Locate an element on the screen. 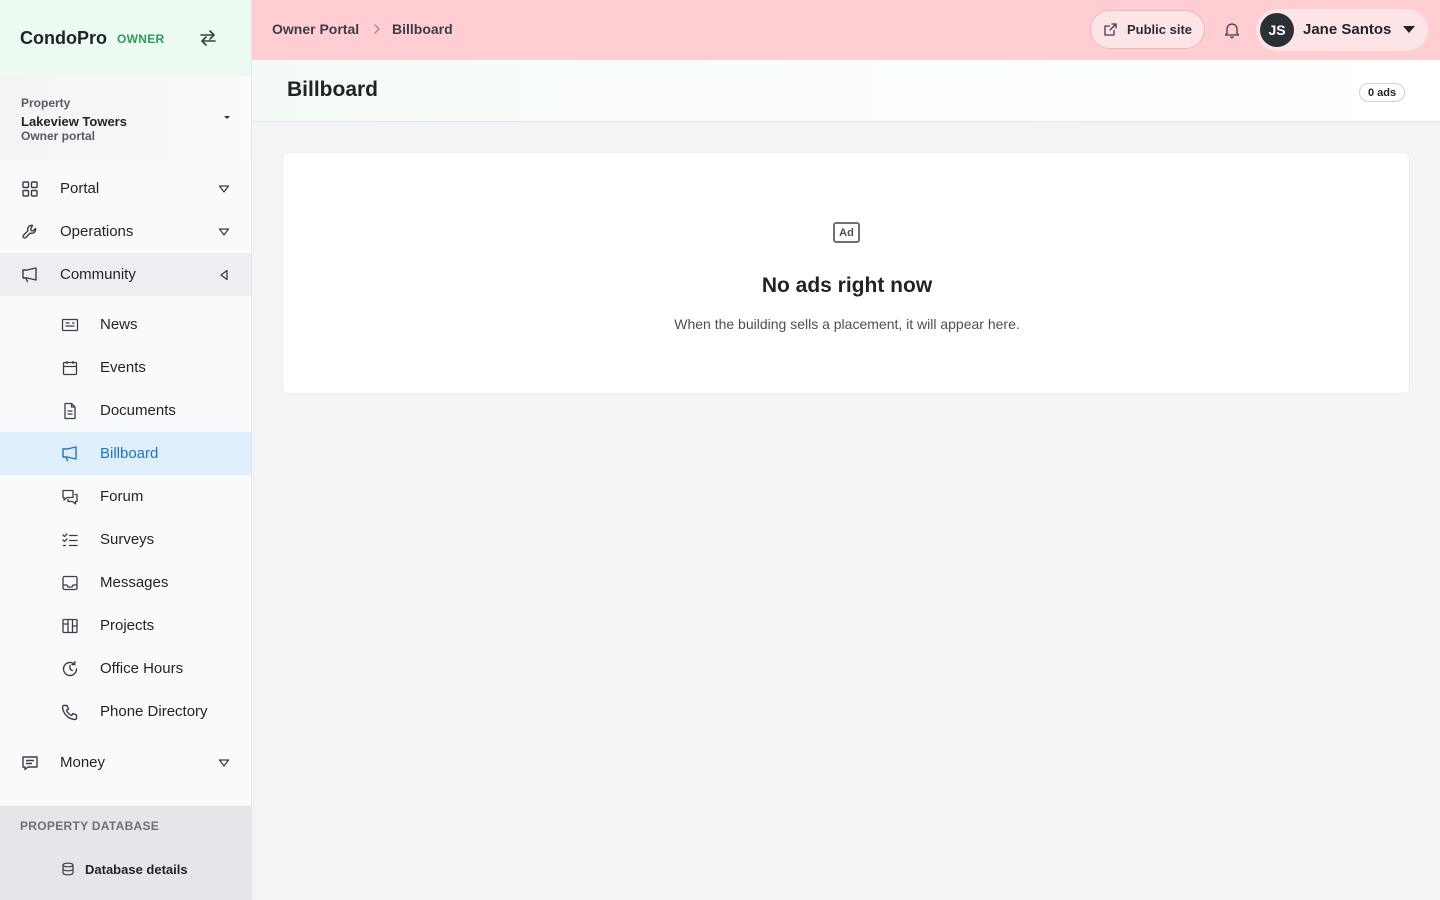 The height and width of the screenshot is (900, 1440). chat-icon is located at coordinates (70, 497).